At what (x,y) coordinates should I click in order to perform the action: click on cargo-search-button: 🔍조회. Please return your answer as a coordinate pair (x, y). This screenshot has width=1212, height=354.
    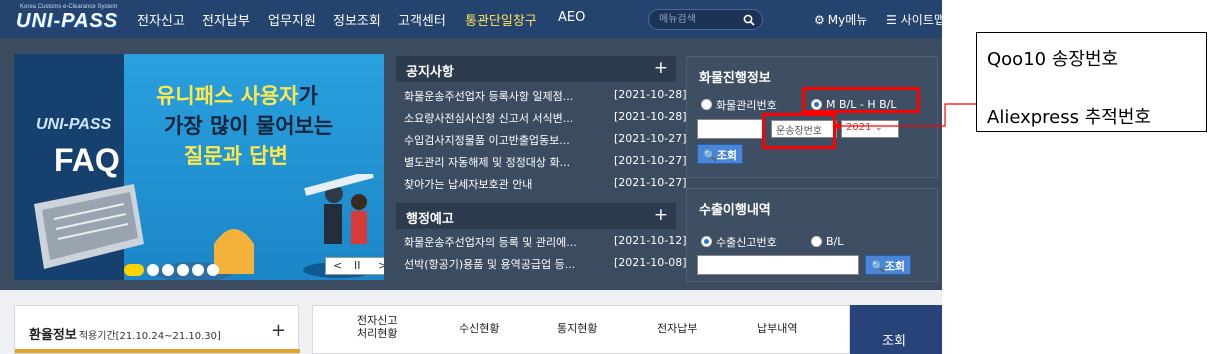
    Looking at the image, I should click on (720, 154).